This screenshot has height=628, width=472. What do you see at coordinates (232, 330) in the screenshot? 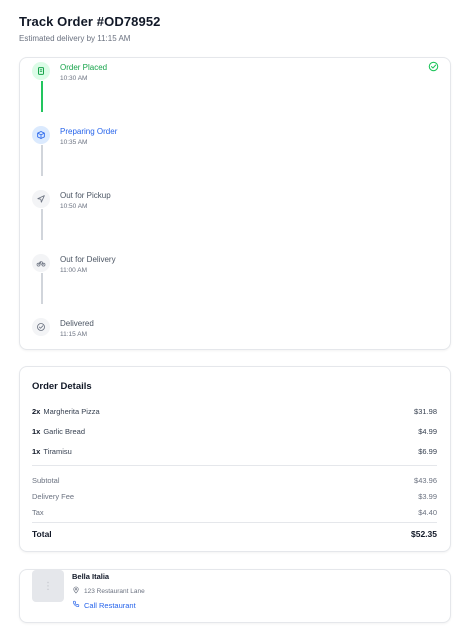
I see `timeline-step-delivered: Delivered 11:15 AM` at bounding box center [232, 330].